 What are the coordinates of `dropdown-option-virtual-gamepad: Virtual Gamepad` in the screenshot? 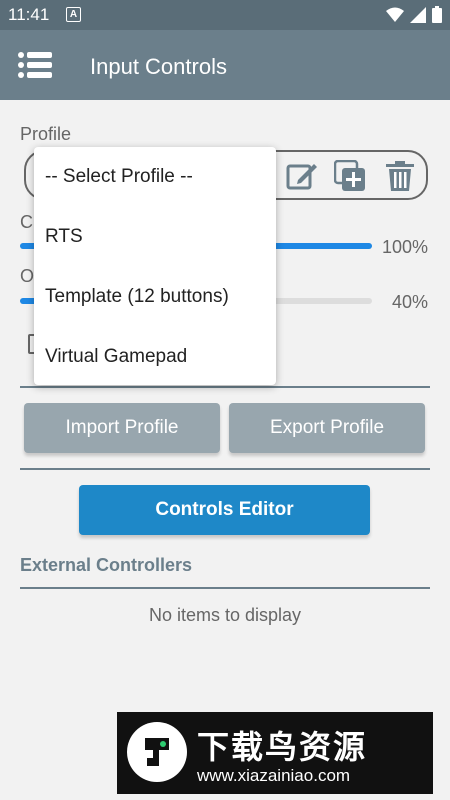 It's located at (155, 357).